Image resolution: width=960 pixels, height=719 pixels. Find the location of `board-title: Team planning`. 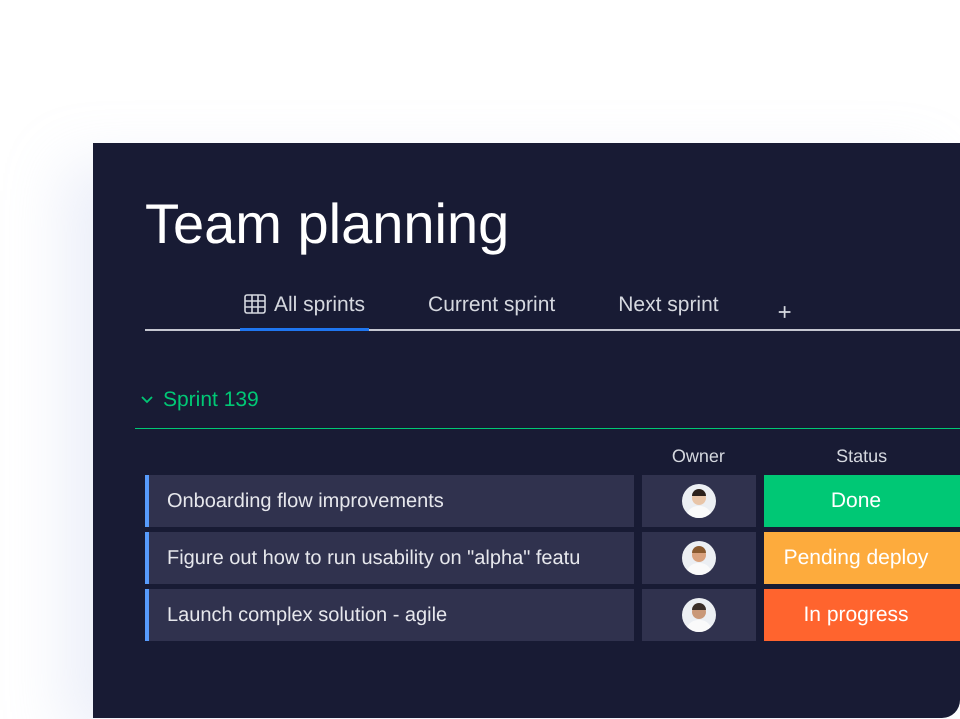

board-title: Team planning is located at coordinates (327, 224).